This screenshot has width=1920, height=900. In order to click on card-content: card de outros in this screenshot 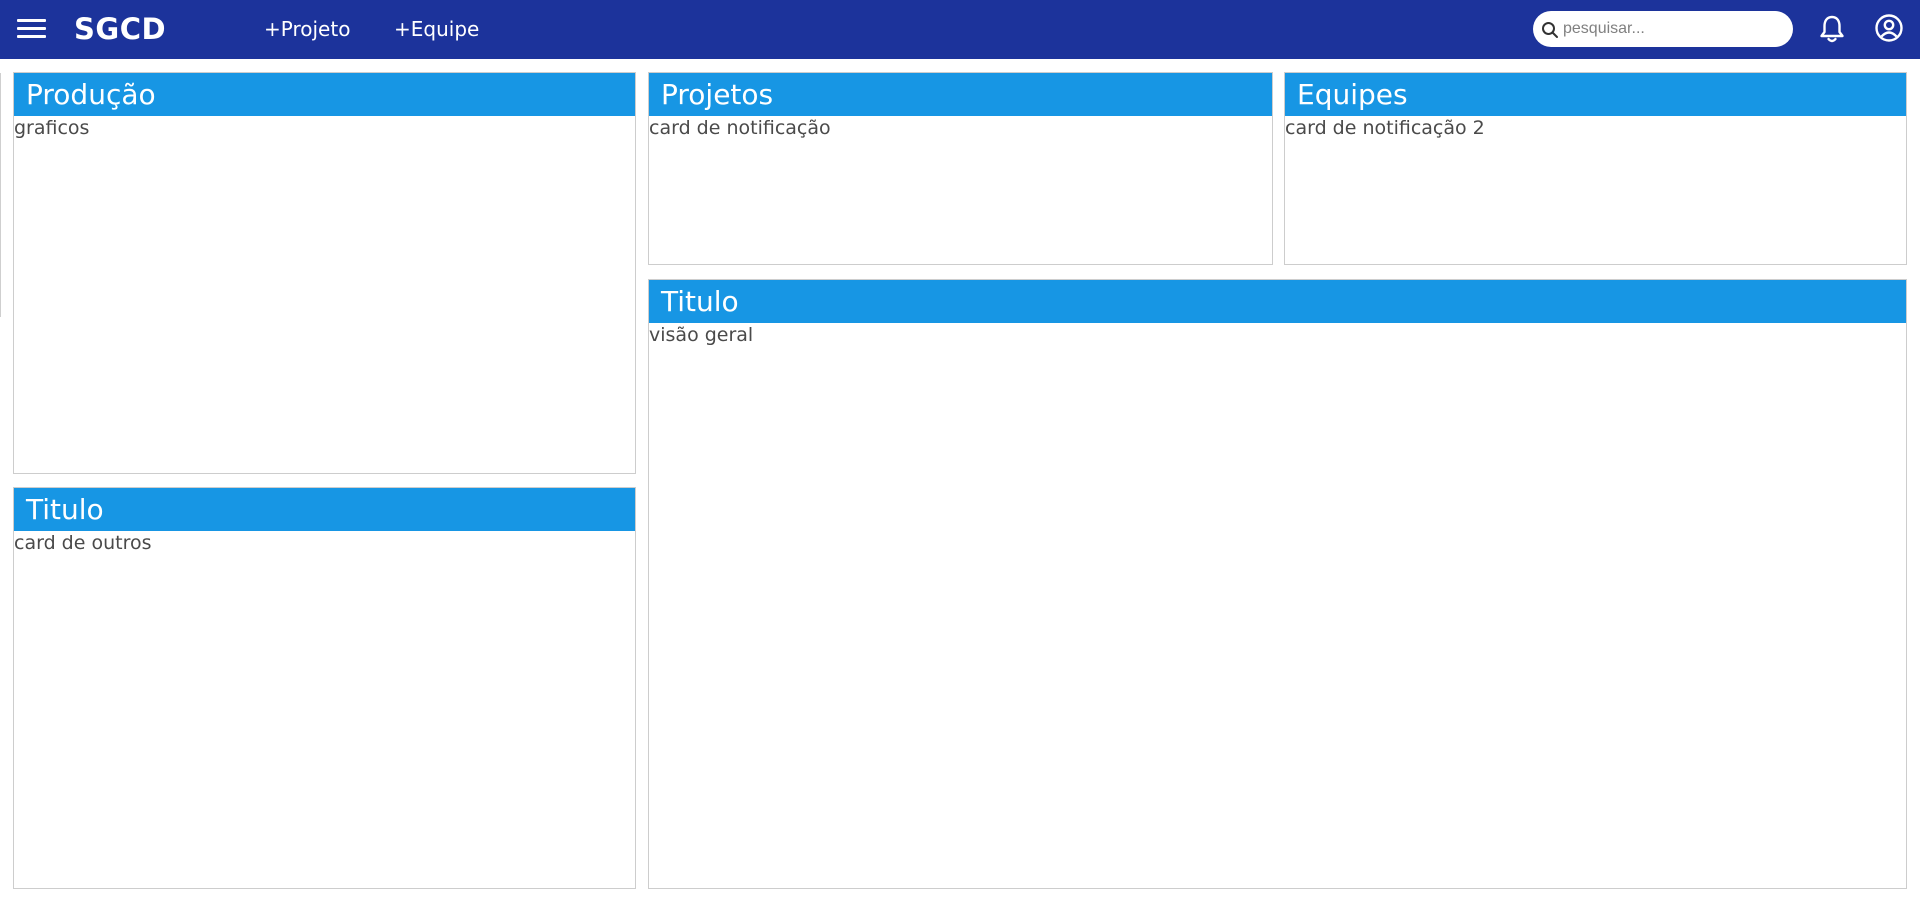, I will do `click(83, 543)`.